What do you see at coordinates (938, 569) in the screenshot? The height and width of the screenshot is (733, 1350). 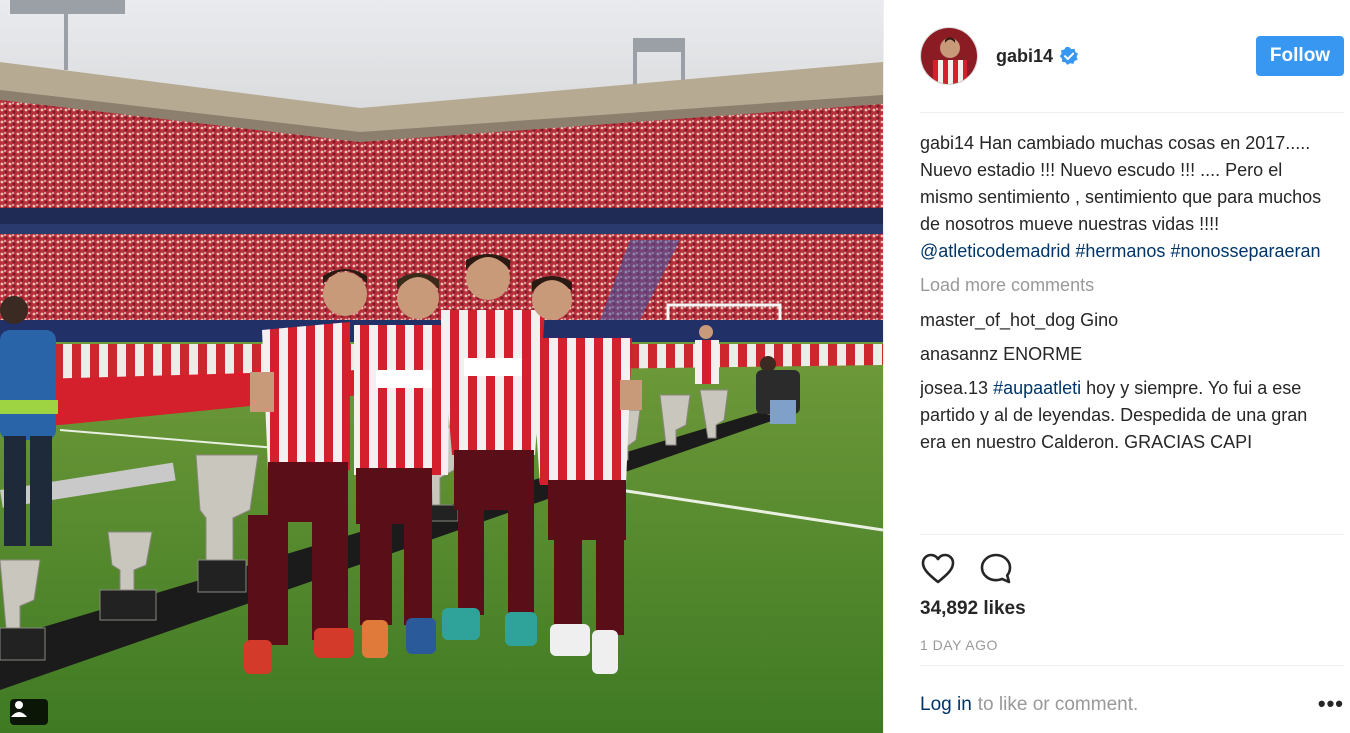 I see `heart-icon` at bounding box center [938, 569].